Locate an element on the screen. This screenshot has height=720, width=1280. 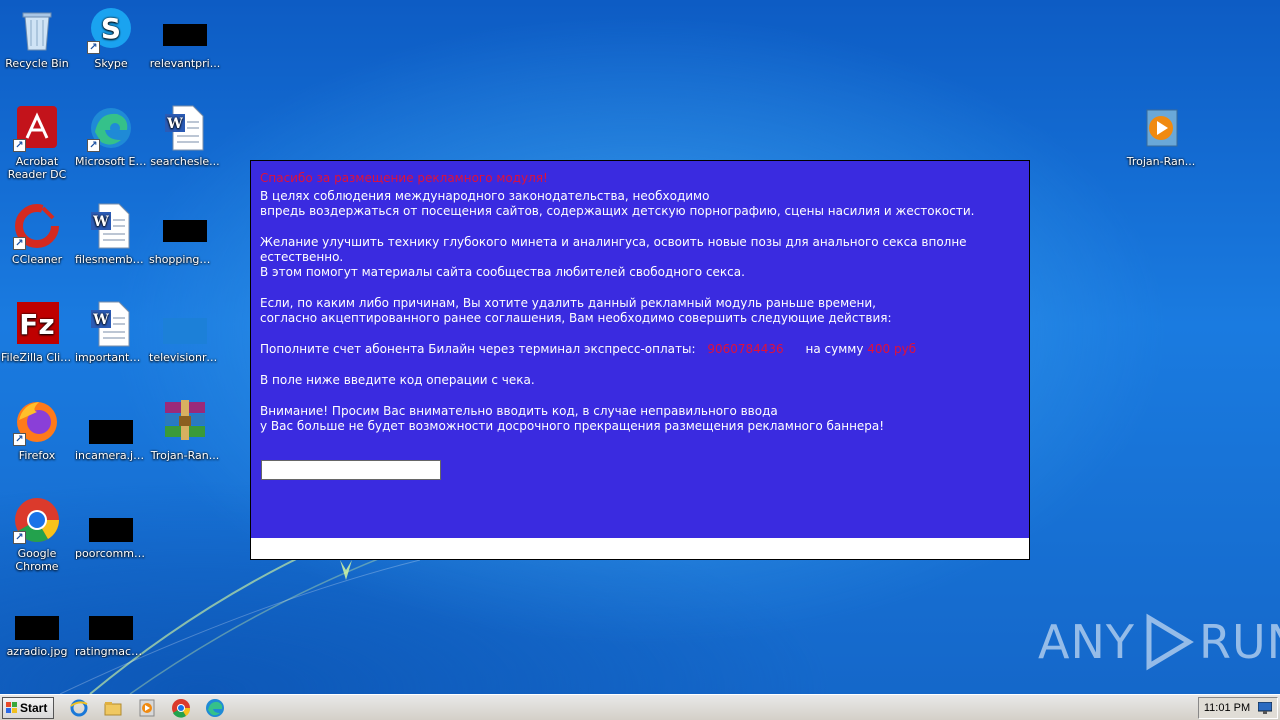
svg-text: S is located at coordinates (111, 28).